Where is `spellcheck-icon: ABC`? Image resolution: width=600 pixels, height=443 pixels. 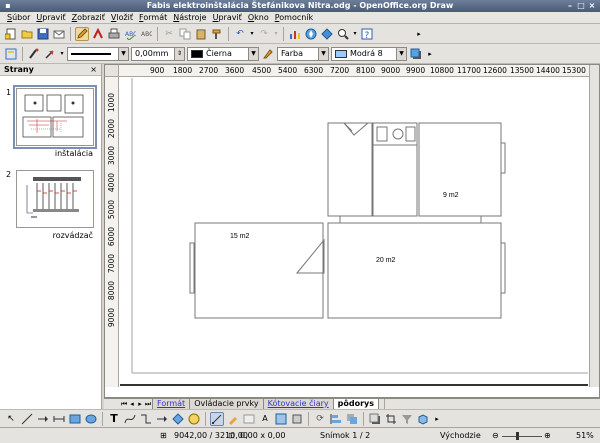 spellcheck-icon: ABC is located at coordinates (130, 34).